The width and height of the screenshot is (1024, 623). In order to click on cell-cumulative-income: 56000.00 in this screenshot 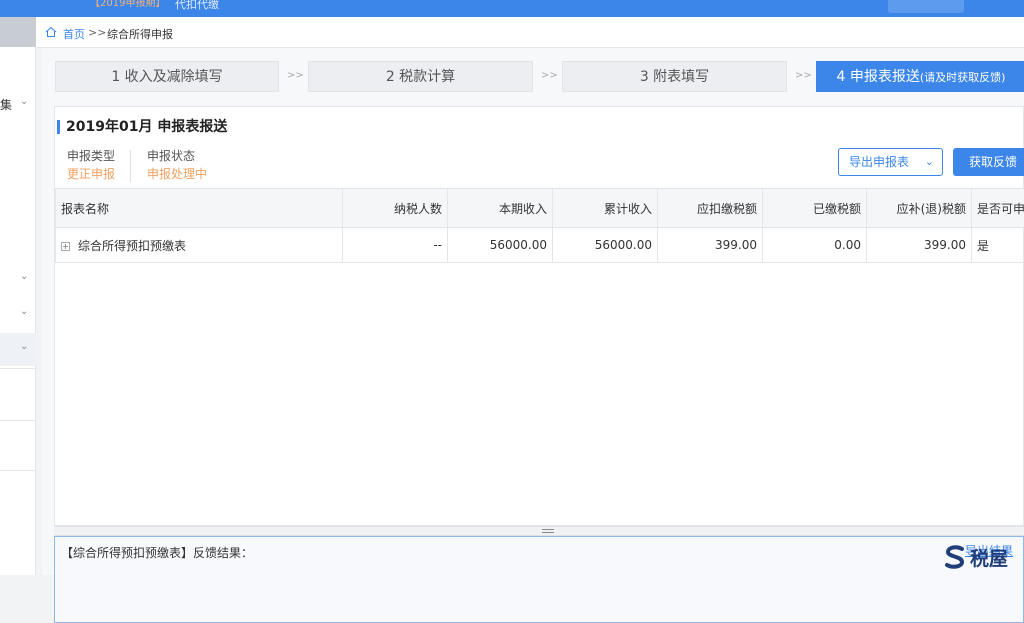, I will do `click(605, 245)`.